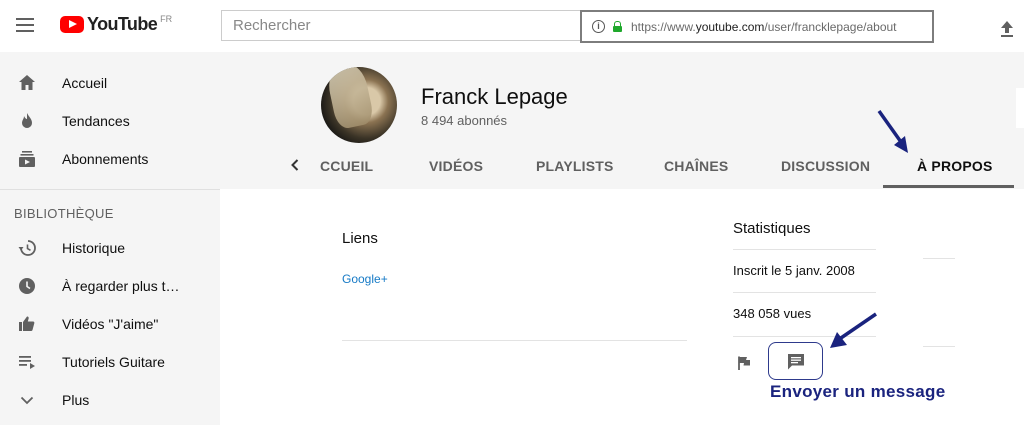 Image resolution: width=1024 pixels, height=425 pixels. I want to click on sidebar-item-tendances: Tendances, so click(110, 121).